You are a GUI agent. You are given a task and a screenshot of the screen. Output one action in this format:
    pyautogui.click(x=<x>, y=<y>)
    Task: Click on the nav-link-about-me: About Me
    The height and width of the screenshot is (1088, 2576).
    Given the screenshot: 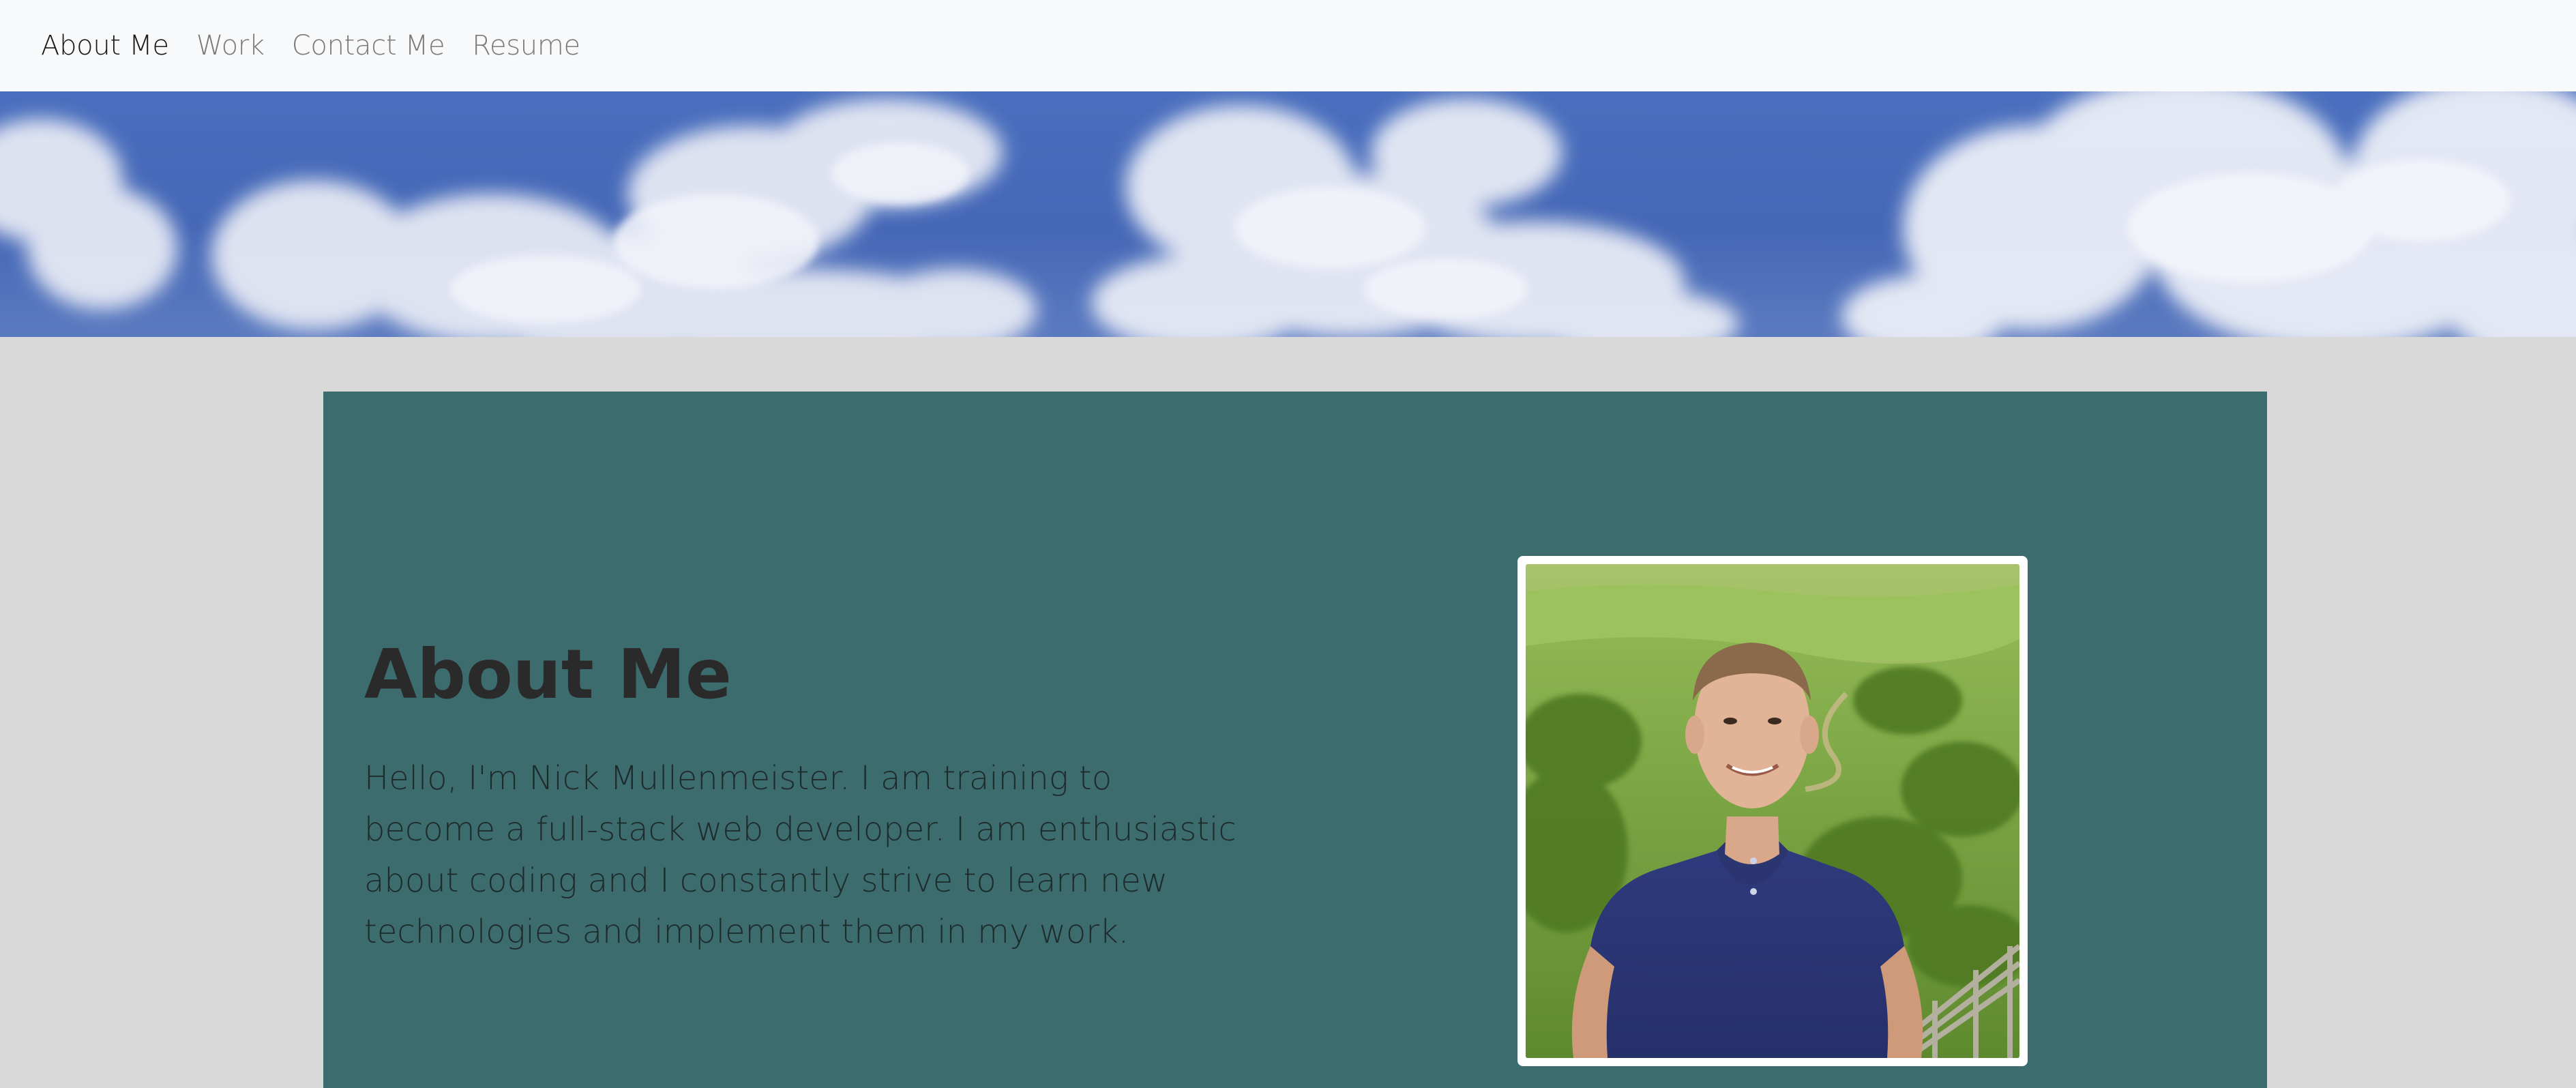 What is the action you would take?
    pyautogui.click(x=105, y=46)
    